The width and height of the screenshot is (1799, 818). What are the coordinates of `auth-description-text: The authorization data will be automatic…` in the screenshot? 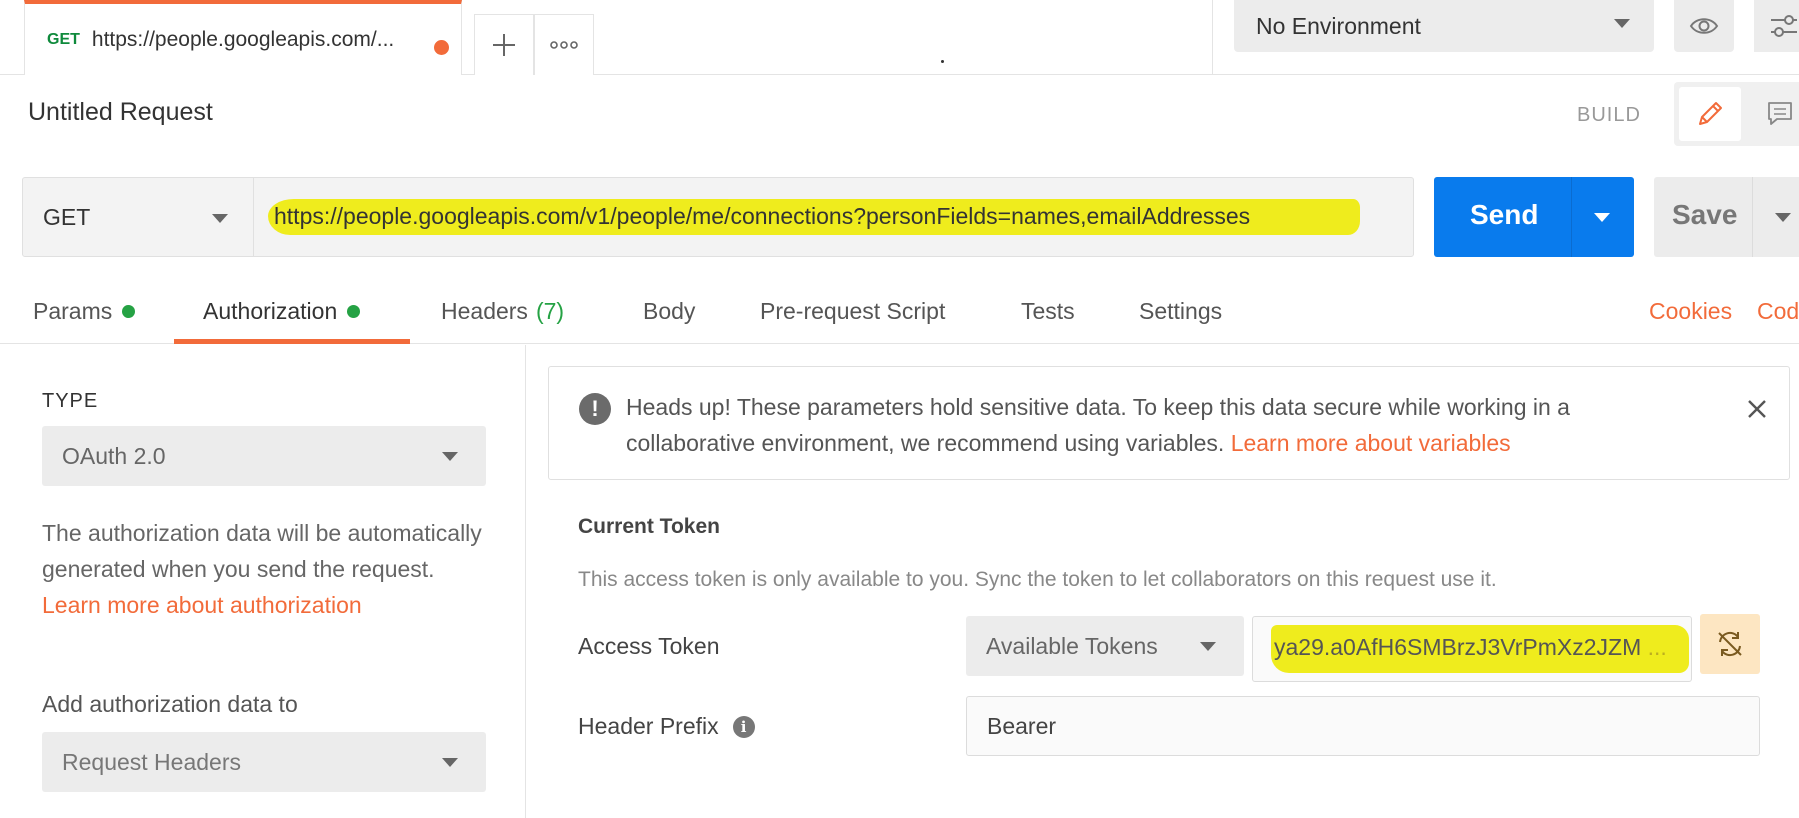 It's located at (262, 551).